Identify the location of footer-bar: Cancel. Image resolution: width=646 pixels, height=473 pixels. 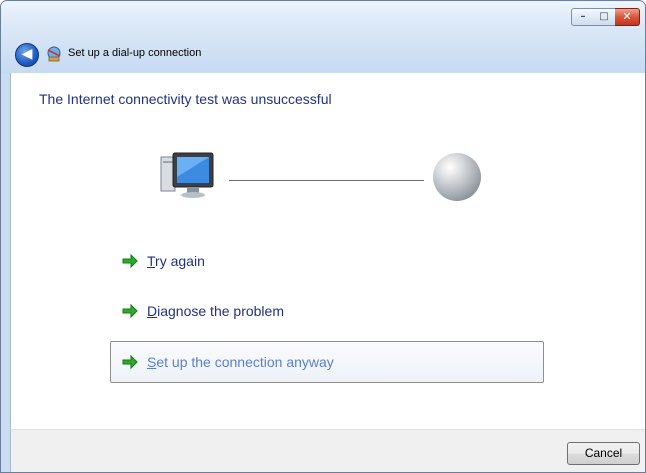
(327, 450).